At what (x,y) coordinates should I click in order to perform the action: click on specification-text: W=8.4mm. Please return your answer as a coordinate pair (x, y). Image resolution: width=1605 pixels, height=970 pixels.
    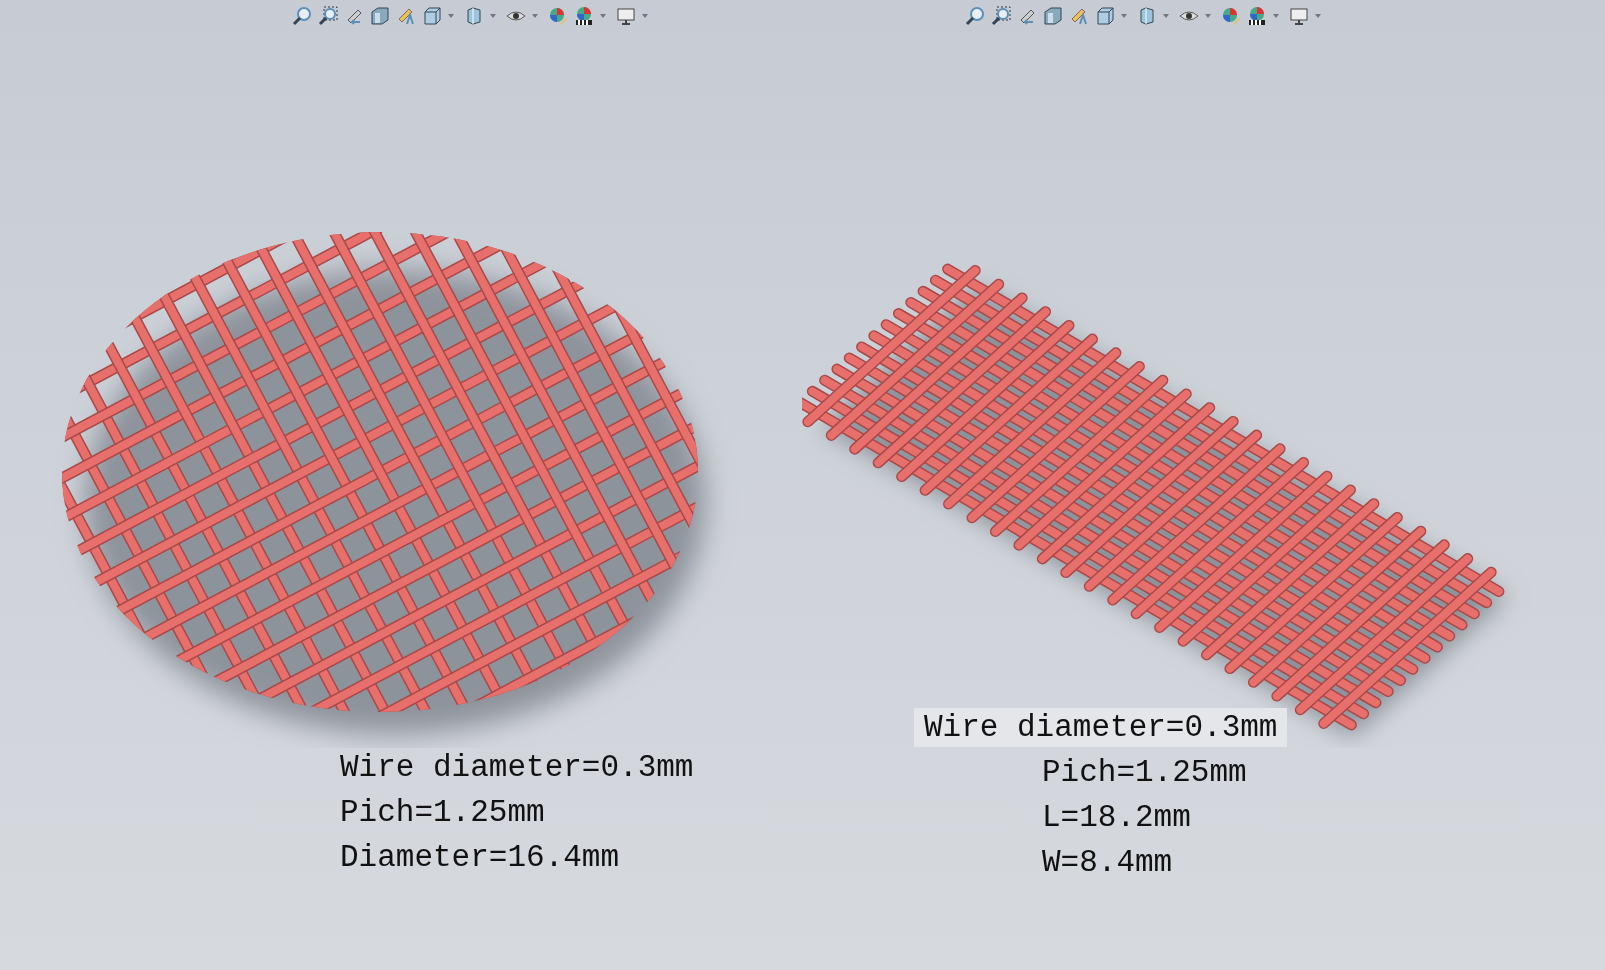
    Looking at the image, I should click on (1107, 863).